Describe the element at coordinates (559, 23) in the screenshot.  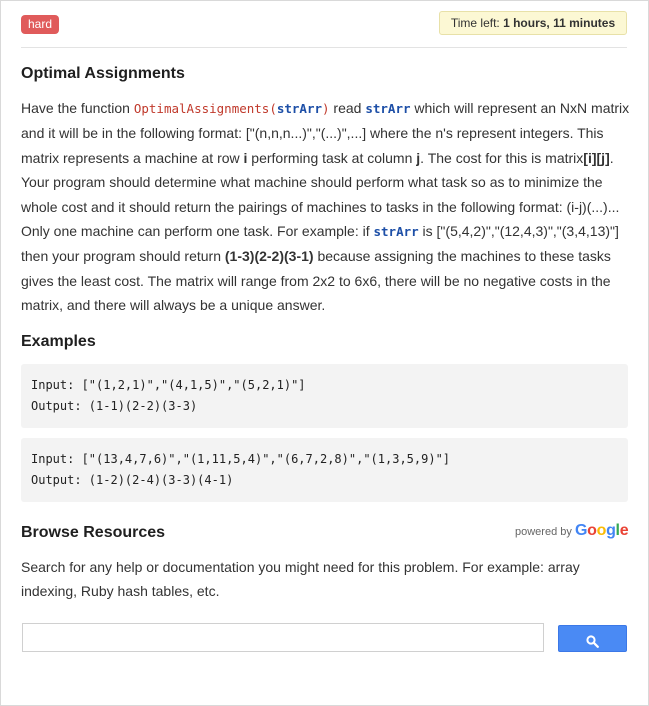
I see `time-left-value: 1 hours, 11 minutes` at that location.